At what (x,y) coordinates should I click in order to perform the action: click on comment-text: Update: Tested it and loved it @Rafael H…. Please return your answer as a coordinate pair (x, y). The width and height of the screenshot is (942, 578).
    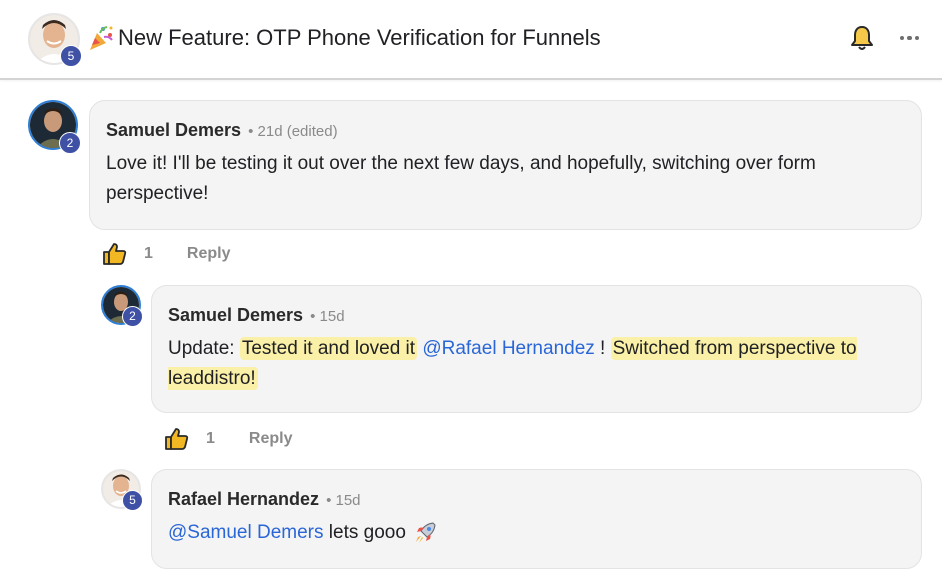
    Looking at the image, I should click on (533, 364).